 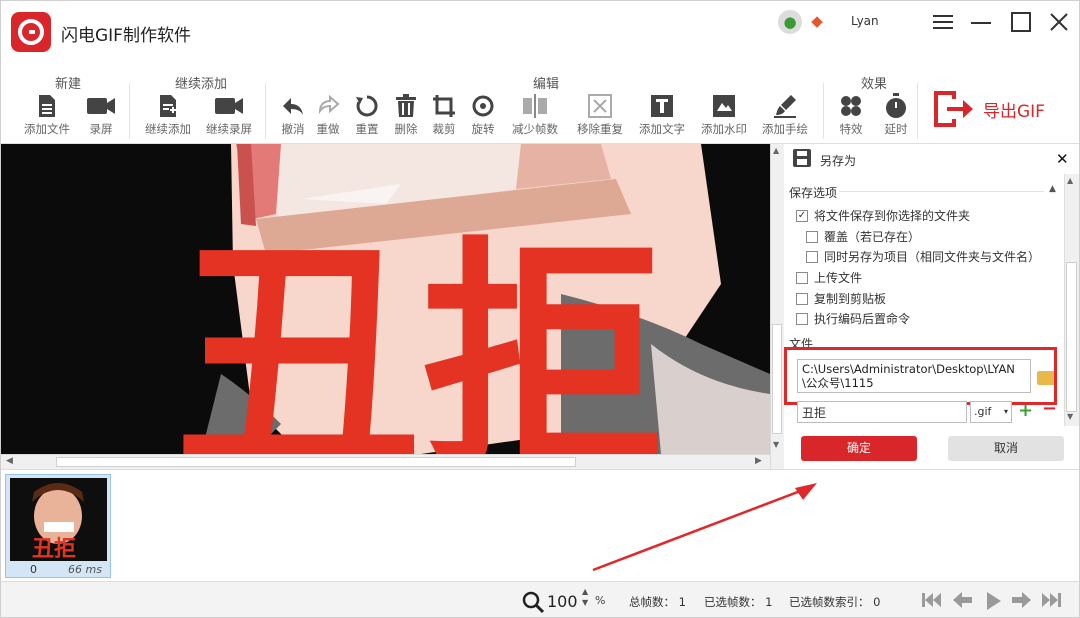 What do you see at coordinates (168, 106) in the screenshot?
I see `file-add-icon` at bounding box center [168, 106].